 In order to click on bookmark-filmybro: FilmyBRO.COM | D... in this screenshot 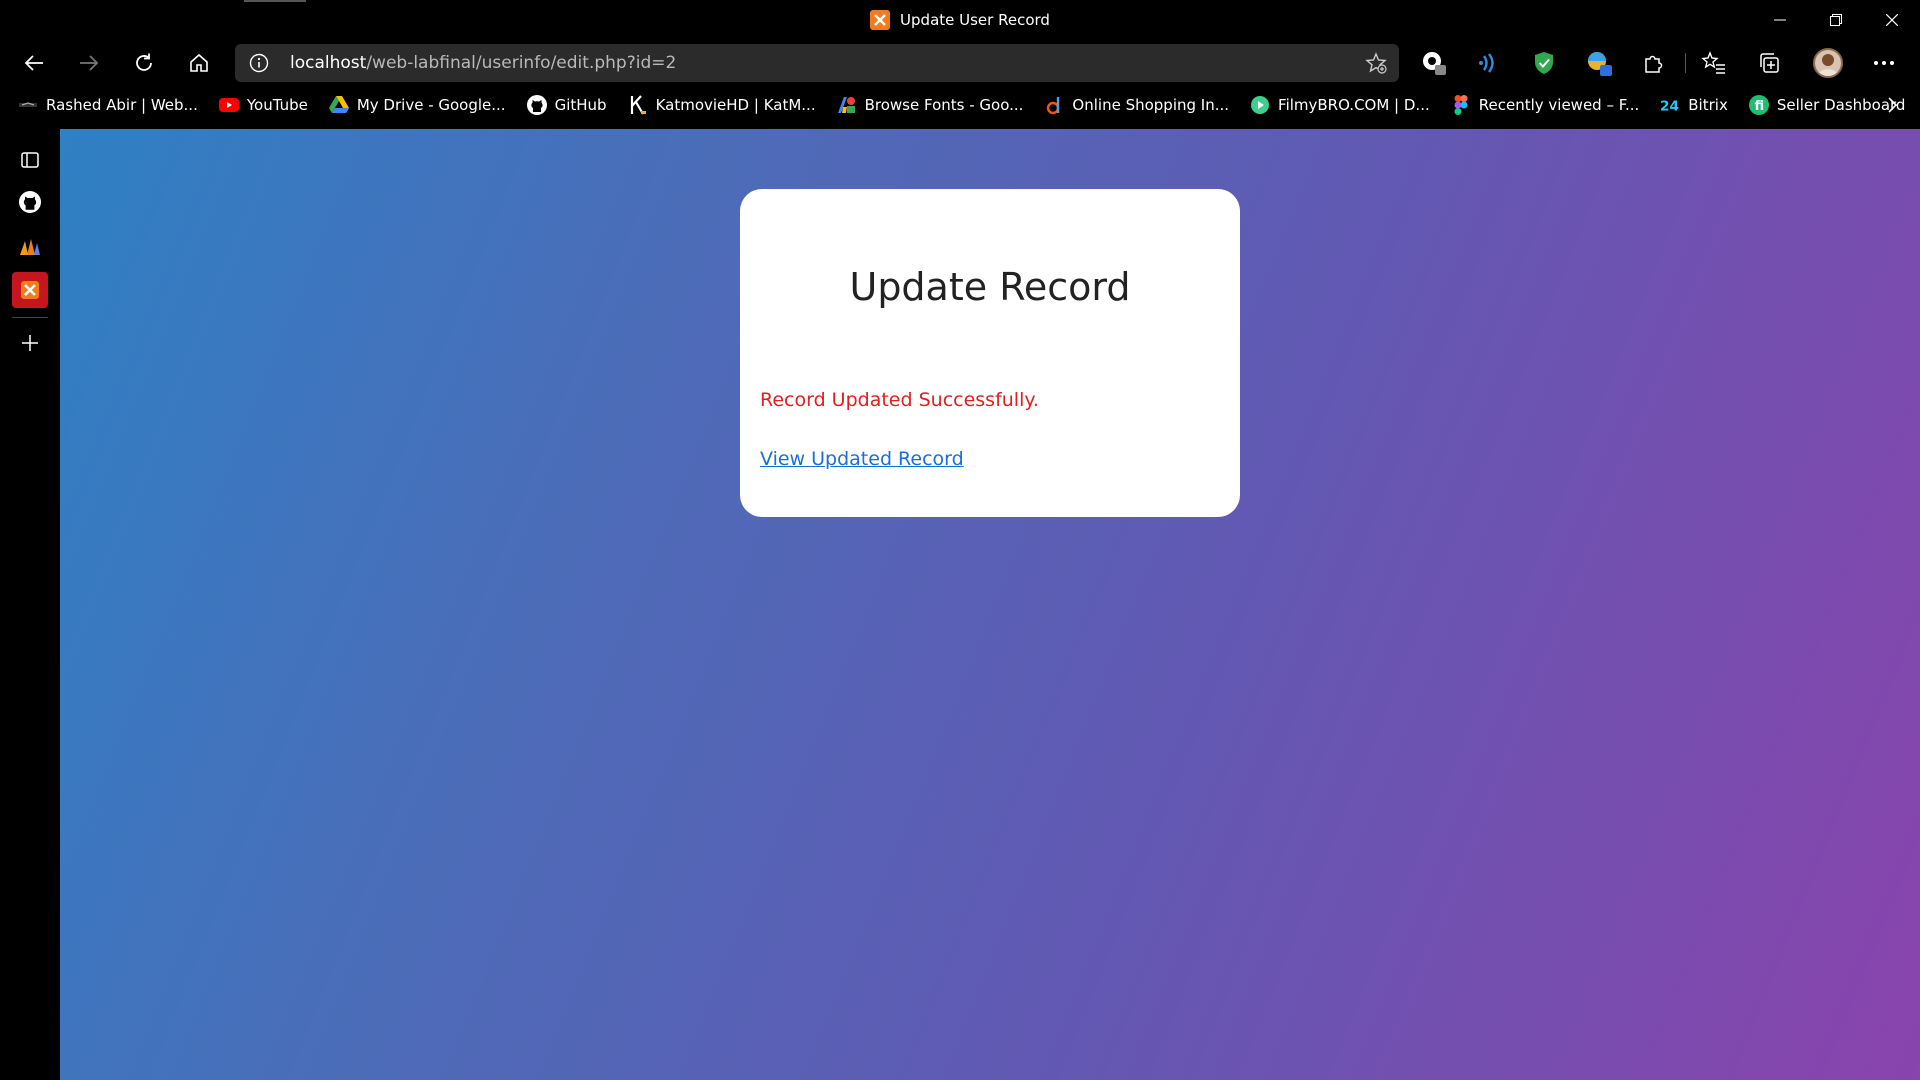, I will do `click(1340, 105)`.